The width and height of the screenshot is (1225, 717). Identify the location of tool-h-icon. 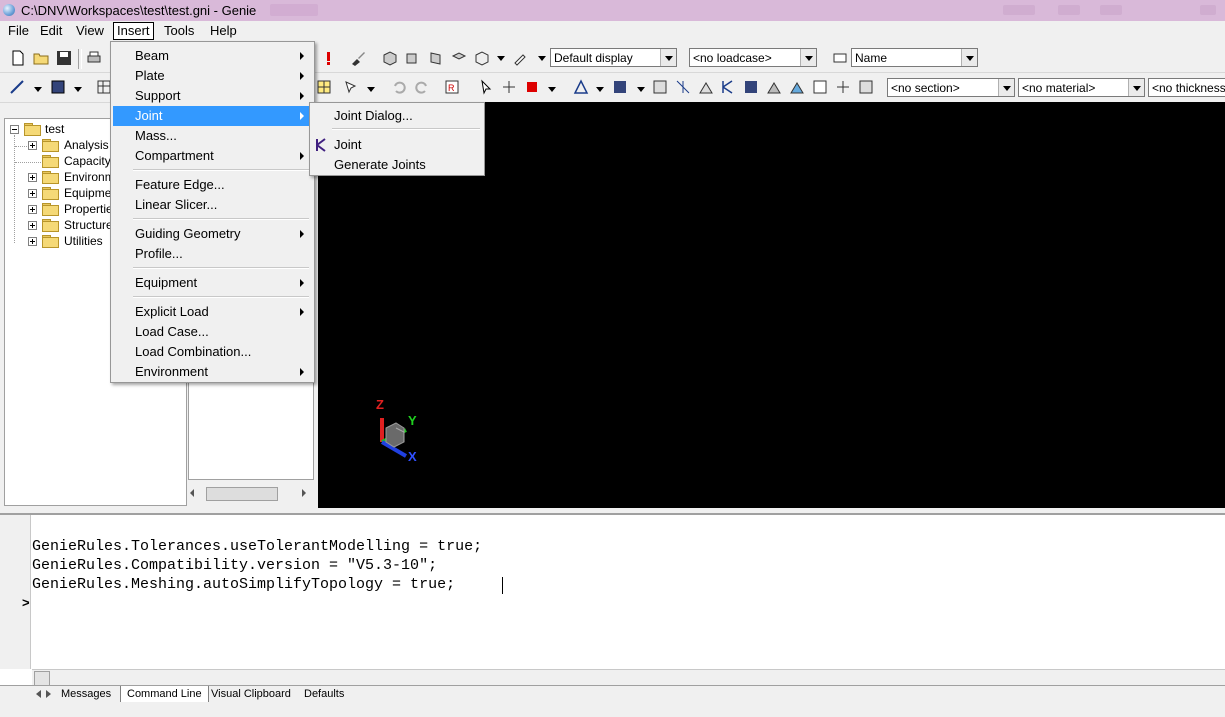
(820, 87).